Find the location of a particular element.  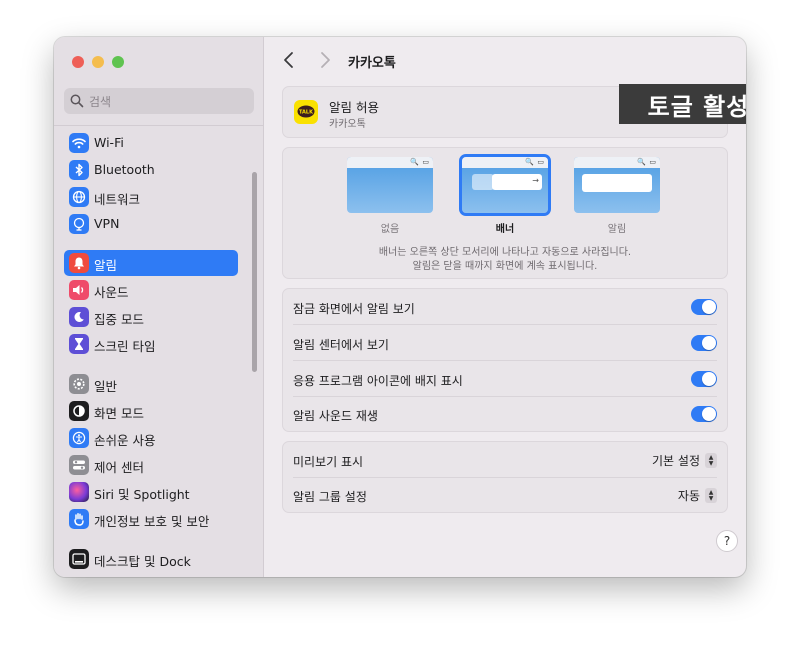

sidebar-item-vpn: VPN is located at coordinates (151, 224).